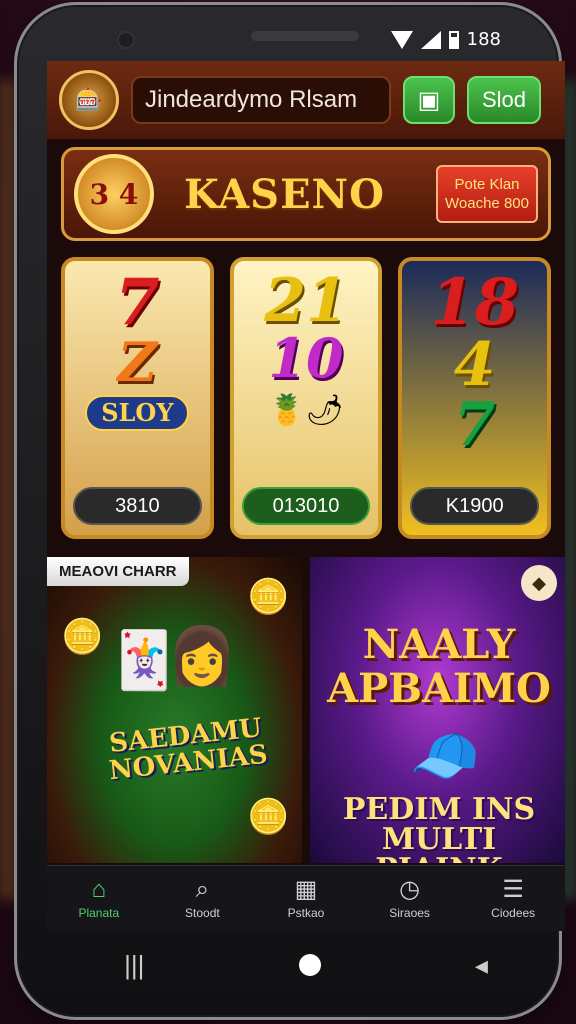 The image size is (576, 1024). I want to click on wifi-icon, so click(401, 39).